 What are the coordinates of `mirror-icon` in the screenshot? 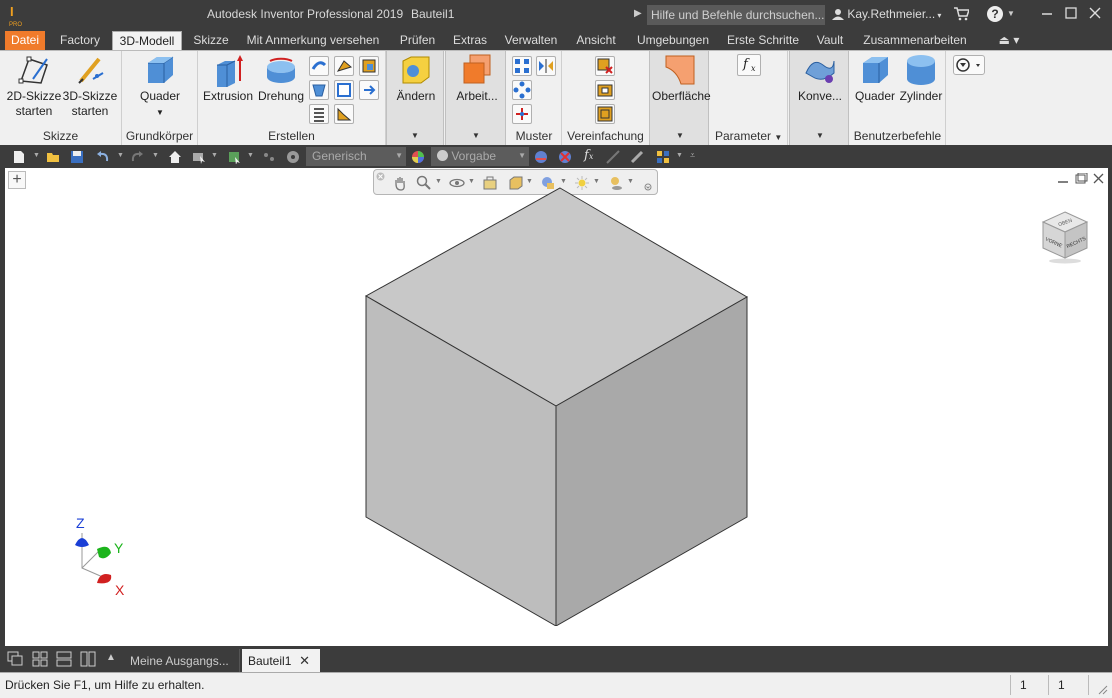 It's located at (546, 66).